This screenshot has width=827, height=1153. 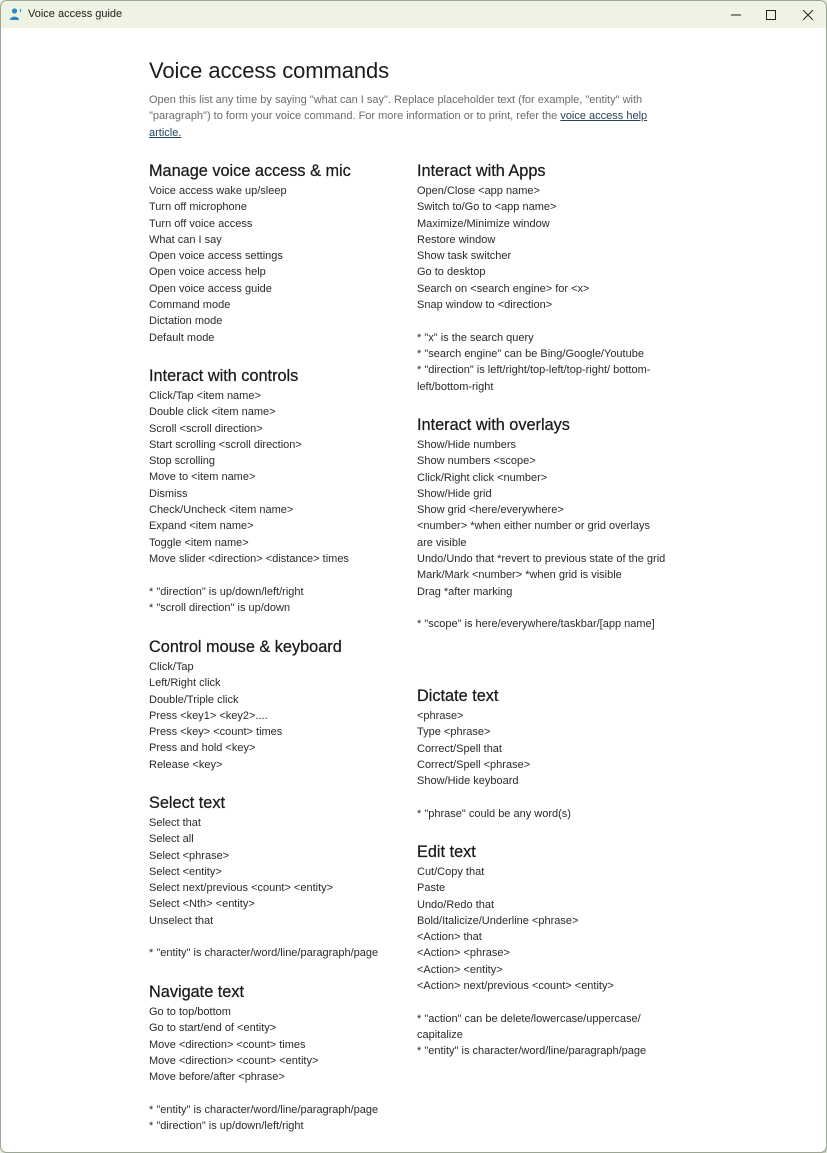 I want to click on command-item: Correct/Spell that, so click(x=459, y=748).